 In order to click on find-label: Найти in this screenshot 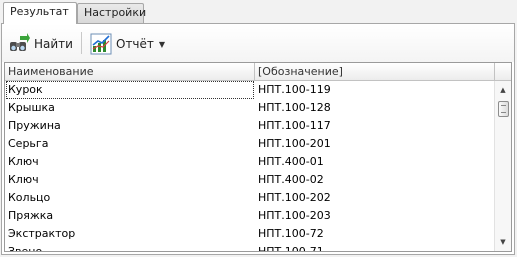, I will do `click(53, 44)`.